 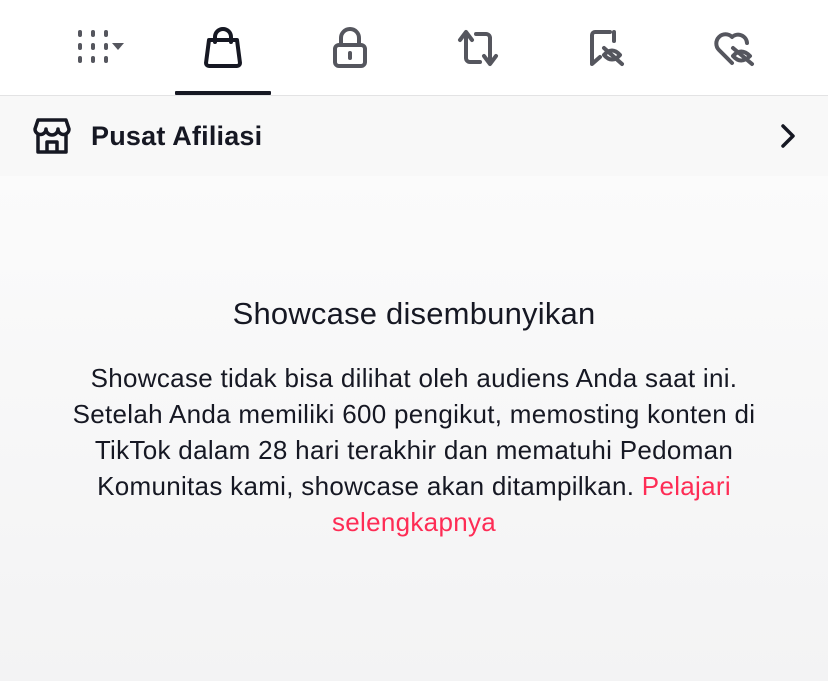 I want to click on tab-grid, so click(x=94, y=48).